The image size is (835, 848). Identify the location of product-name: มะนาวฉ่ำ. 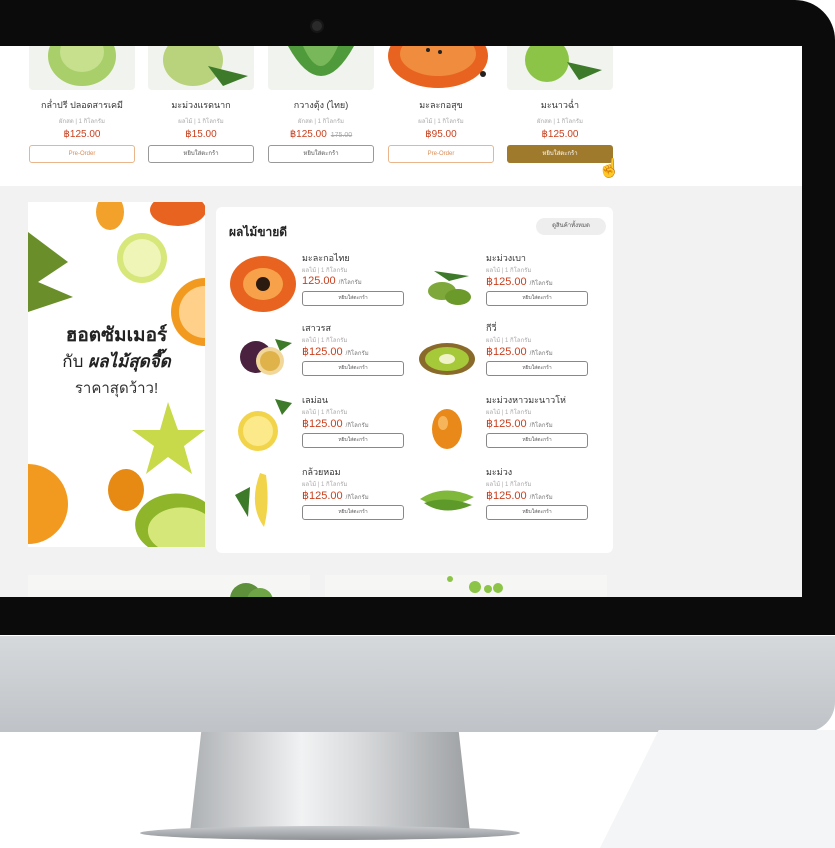
(560, 105).